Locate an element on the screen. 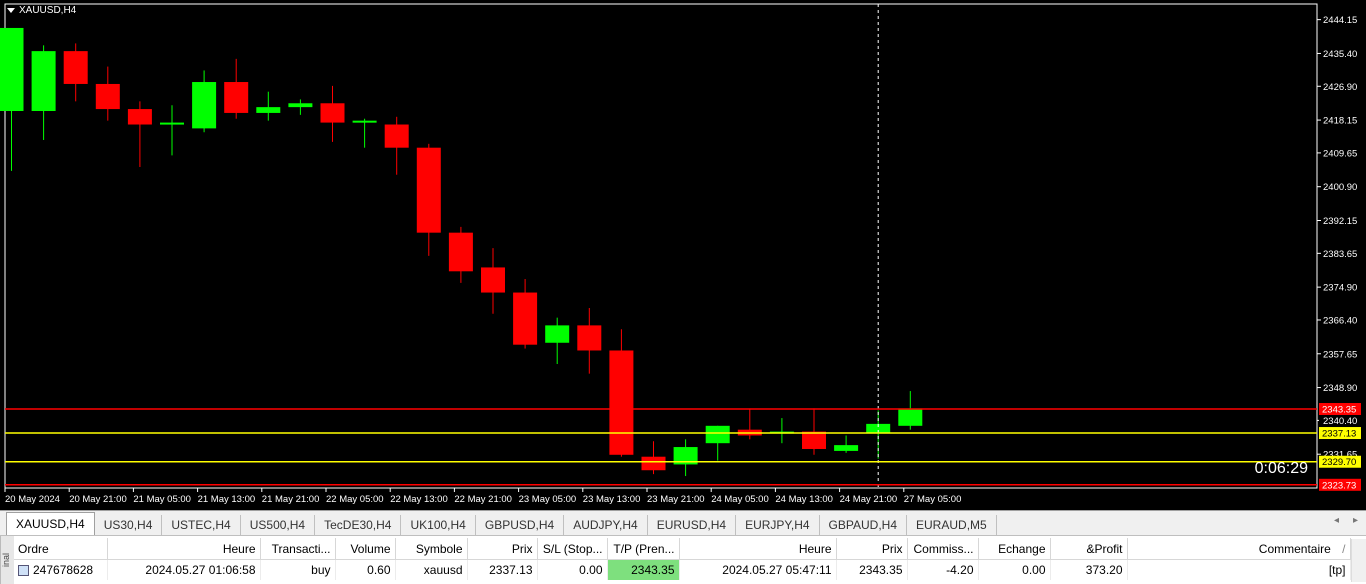 The image size is (1366, 584). tab-gbpaud-h4: GBPAUD,H4 is located at coordinates (864, 525).